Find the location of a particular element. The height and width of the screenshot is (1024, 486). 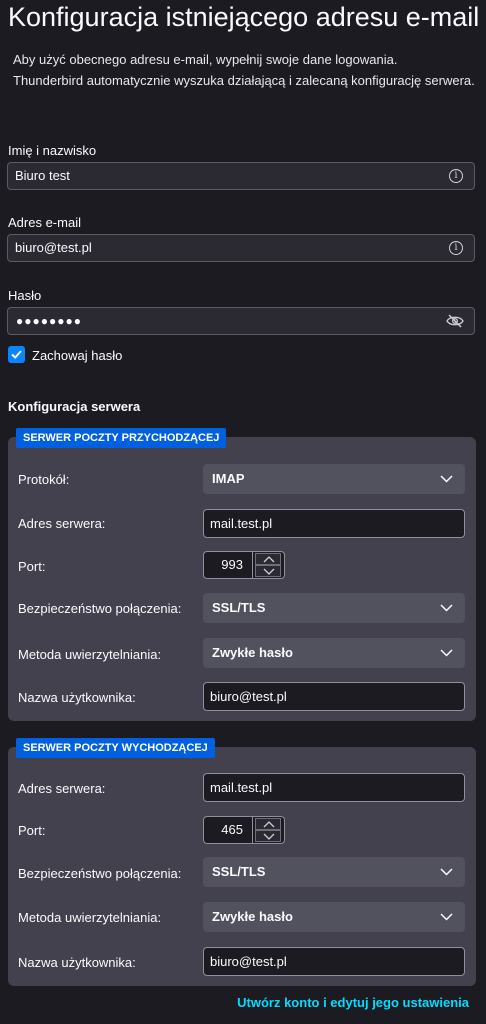

email-field: biuro@test.pl i is located at coordinates (241, 248).